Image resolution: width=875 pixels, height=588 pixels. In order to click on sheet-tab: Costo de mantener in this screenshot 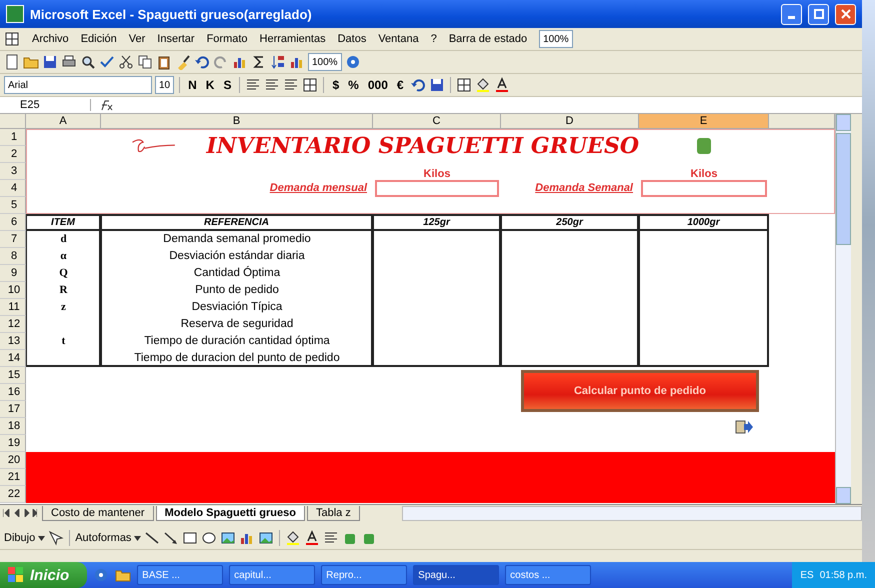, I will do `click(98, 513)`.